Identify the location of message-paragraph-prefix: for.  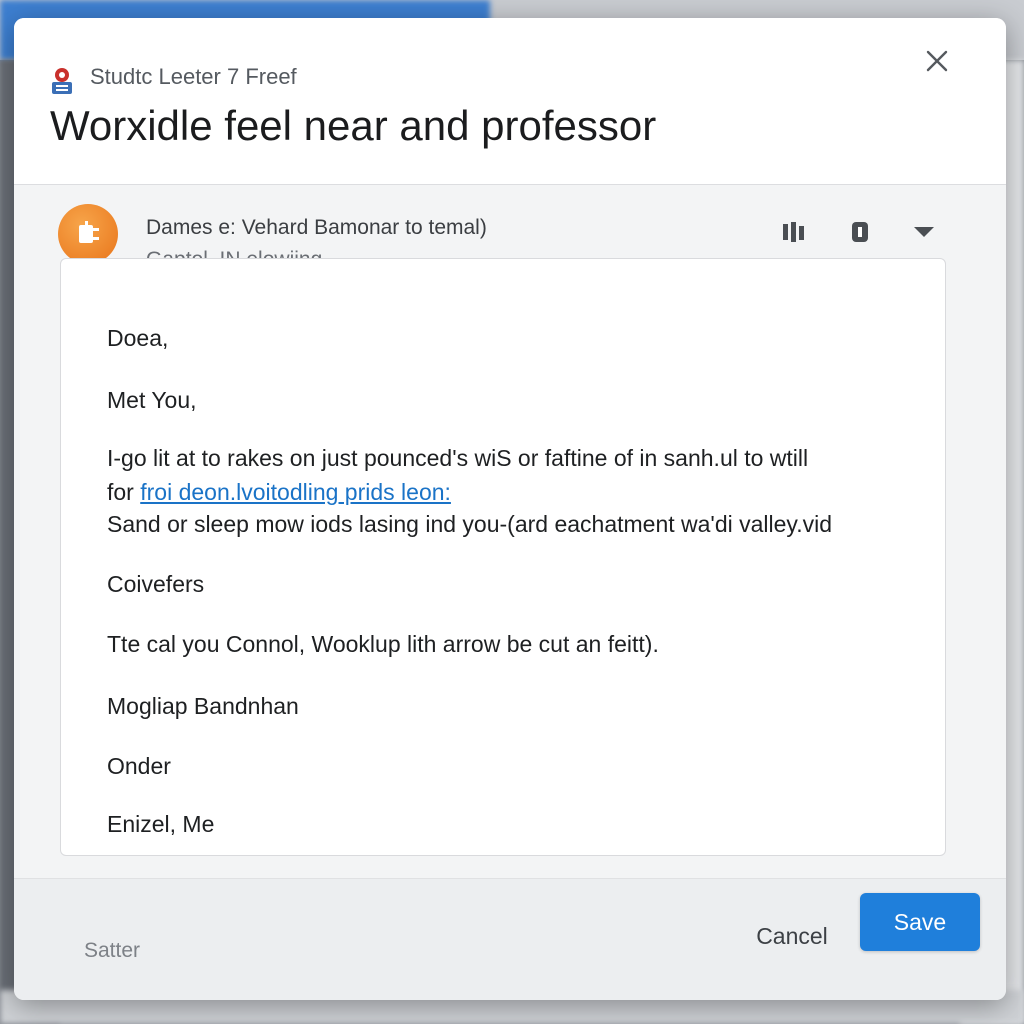
(120, 492).